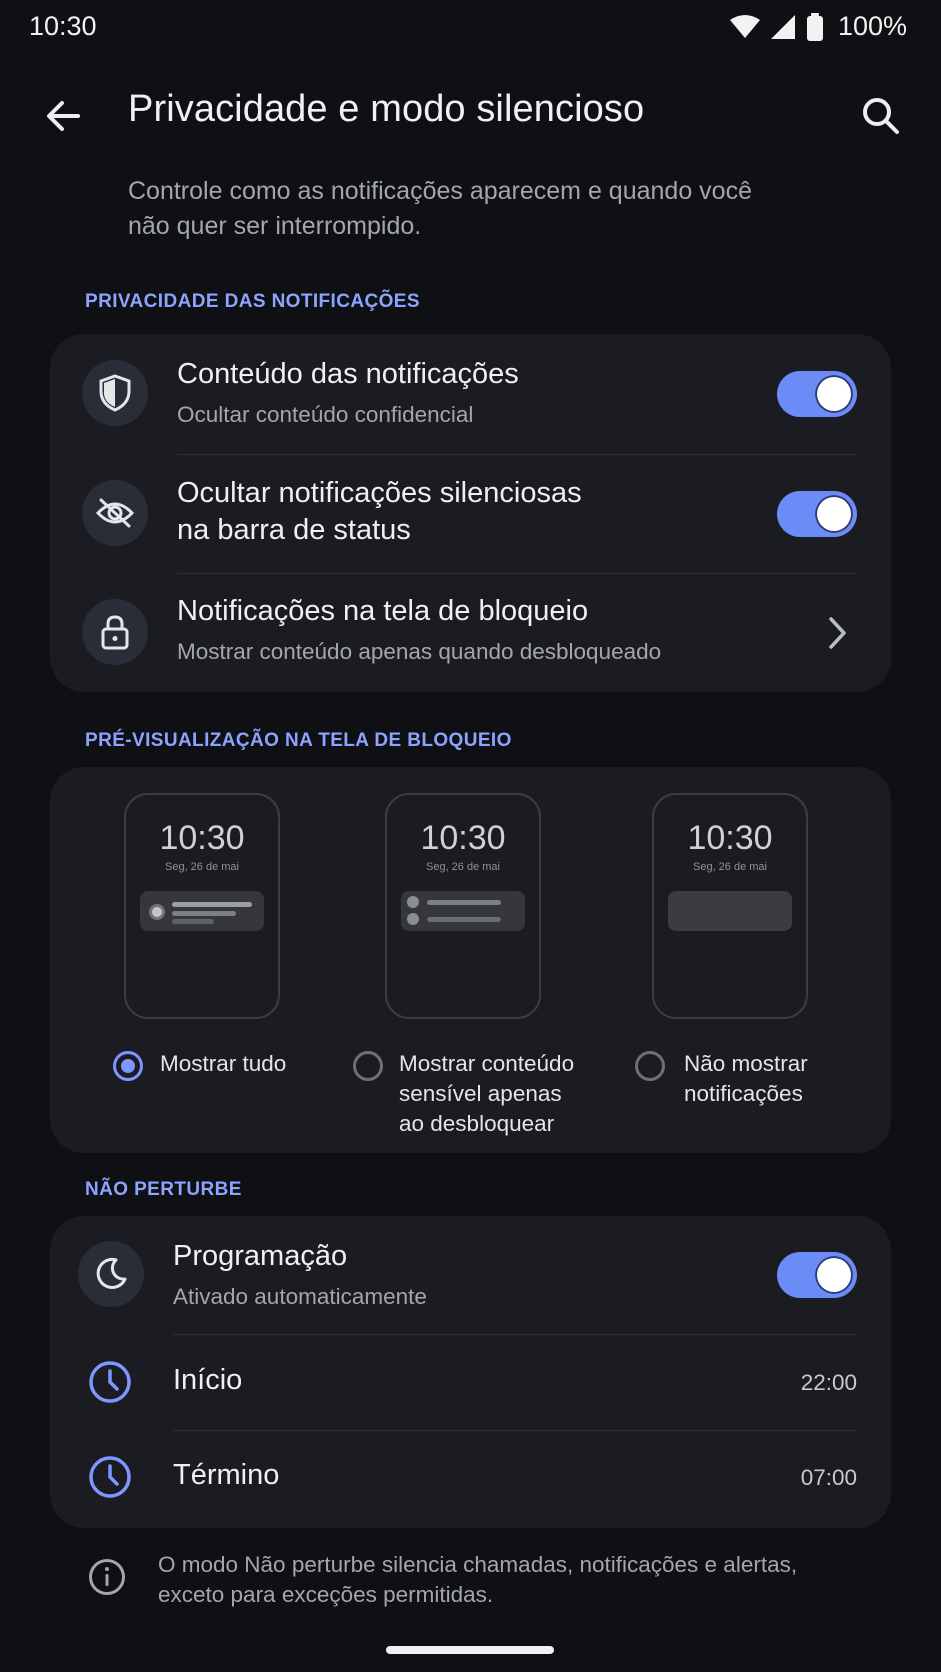 The image size is (941, 1672). Describe the element at coordinates (470, 1382) in the screenshot. I see `dnd-start-row: Início 22:00` at that location.